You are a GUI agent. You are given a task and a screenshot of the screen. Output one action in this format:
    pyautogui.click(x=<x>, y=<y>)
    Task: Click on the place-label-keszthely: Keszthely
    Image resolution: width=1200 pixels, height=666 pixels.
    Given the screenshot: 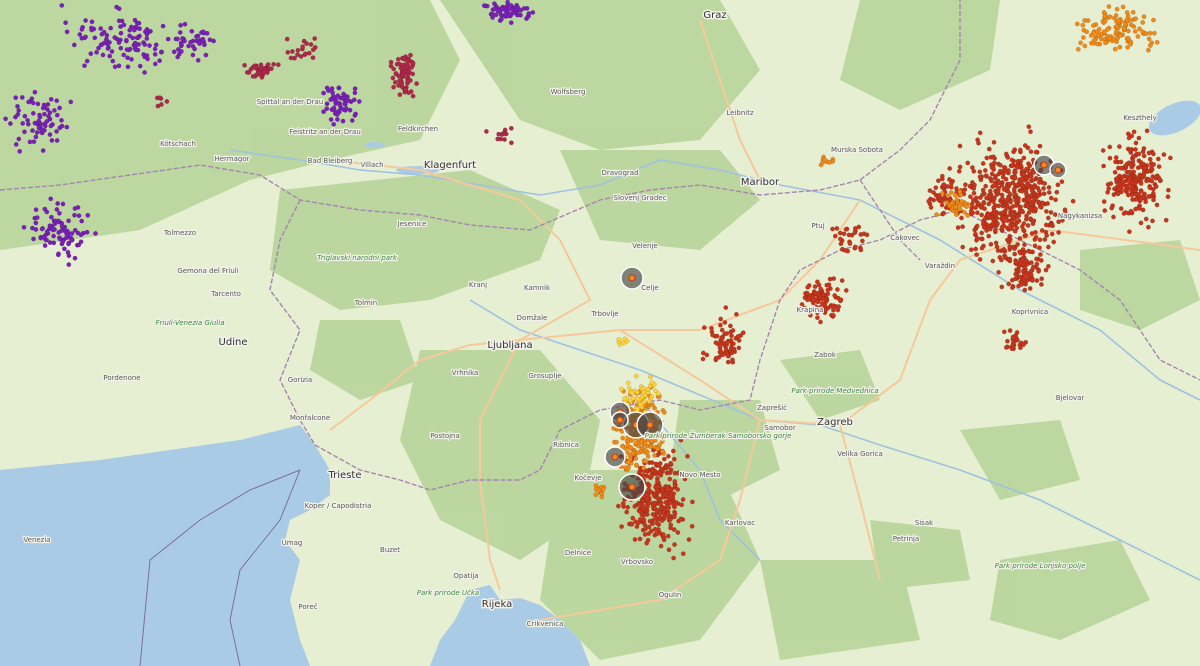 What is the action you would take?
    pyautogui.click(x=1139, y=118)
    